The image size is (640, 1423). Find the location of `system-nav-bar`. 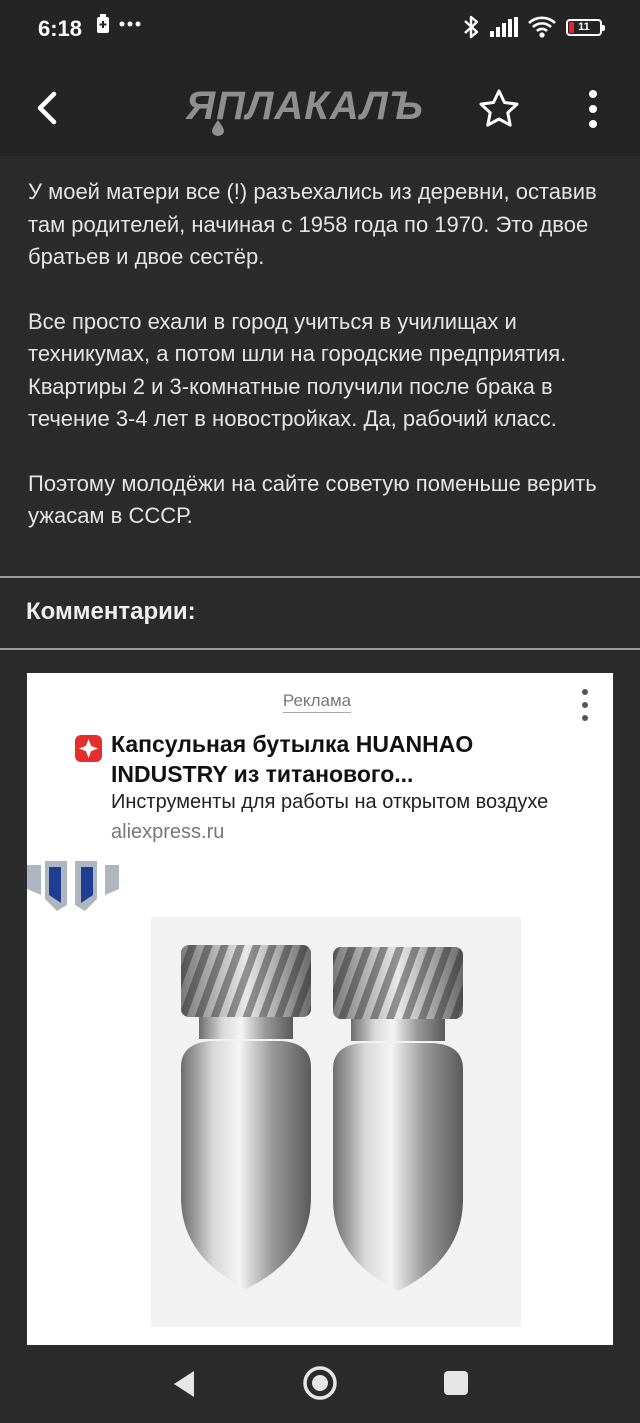

system-nav-bar is located at coordinates (320, 1384).